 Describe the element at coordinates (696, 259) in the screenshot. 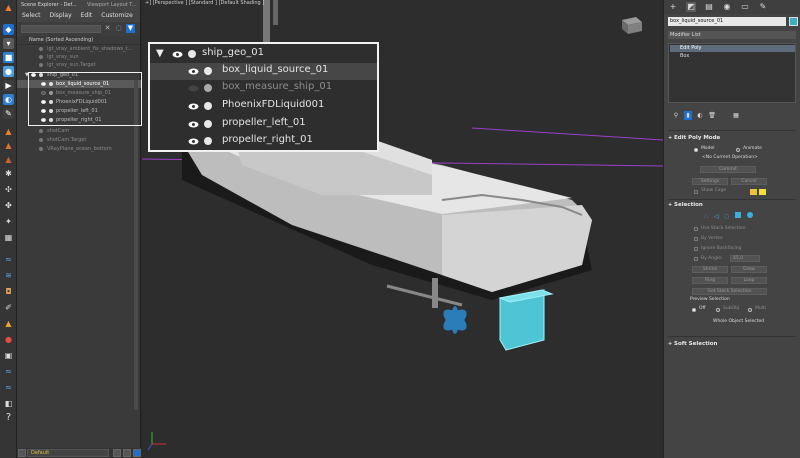

I see `by-angle-checkbox` at that location.